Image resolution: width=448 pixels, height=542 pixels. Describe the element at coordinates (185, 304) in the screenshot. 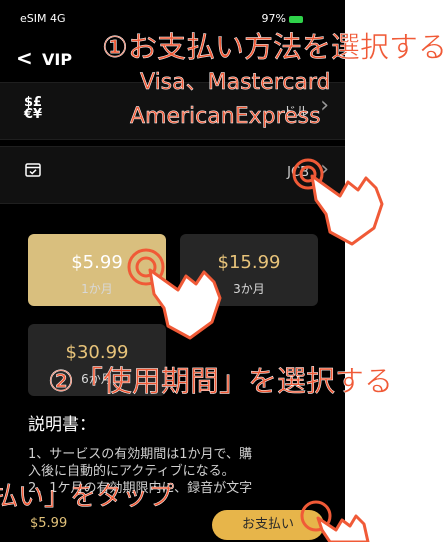

I see `hand-icon-plan` at that location.